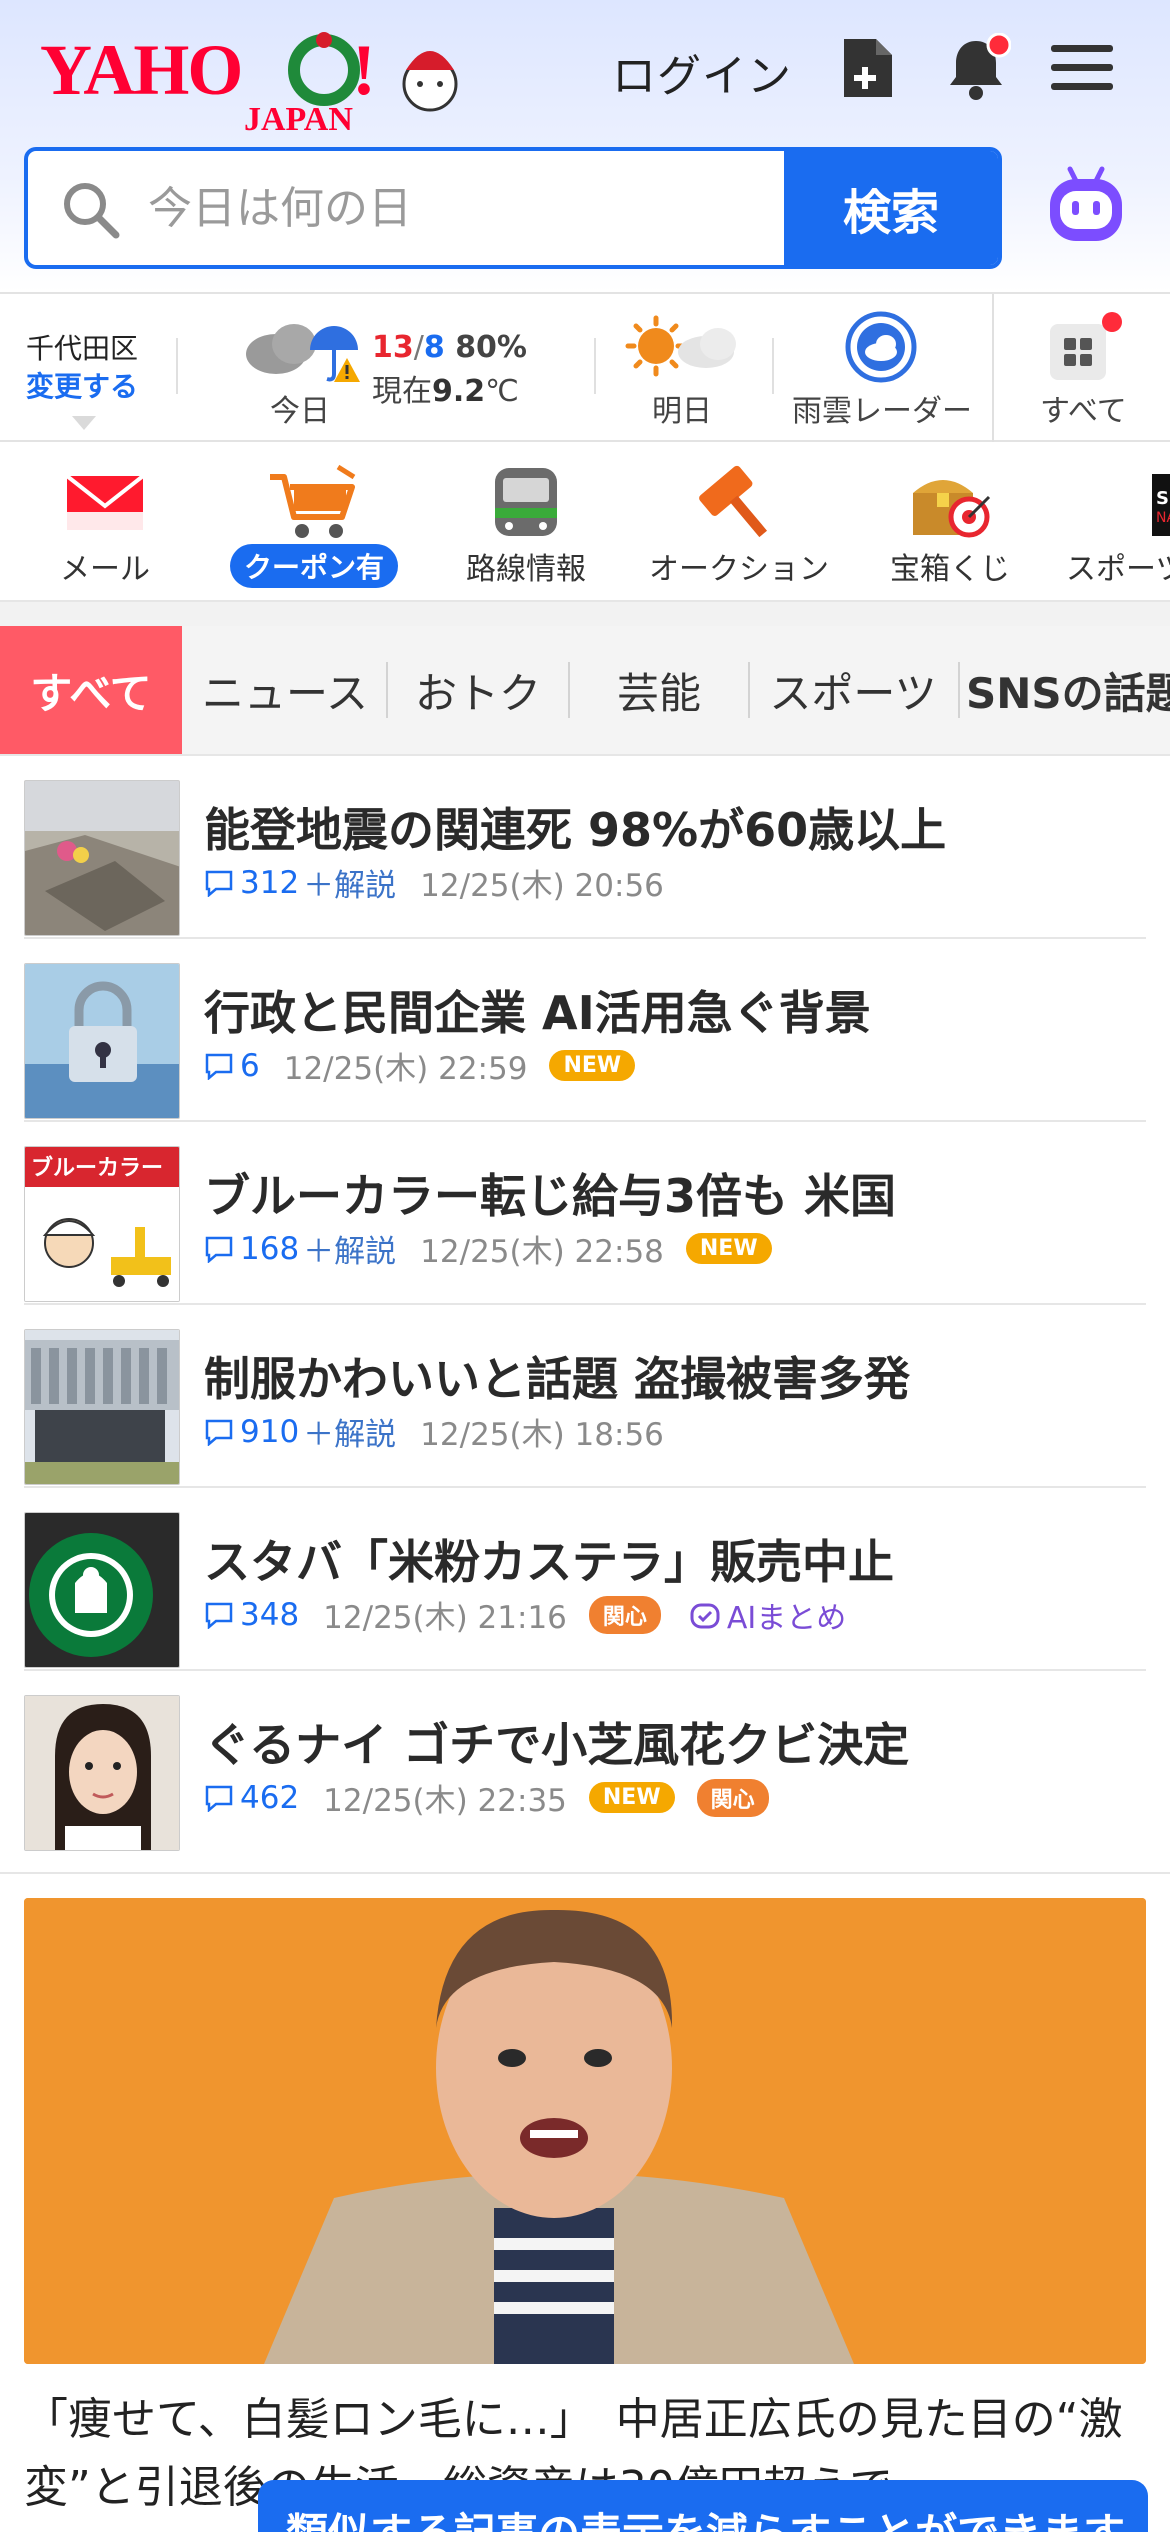 The height and width of the screenshot is (2532, 1170). What do you see at coordinates (767, 1615) in the screenshot?
I see `ai-summary-link: AIまとめ` at bounding box center [767, 1615].